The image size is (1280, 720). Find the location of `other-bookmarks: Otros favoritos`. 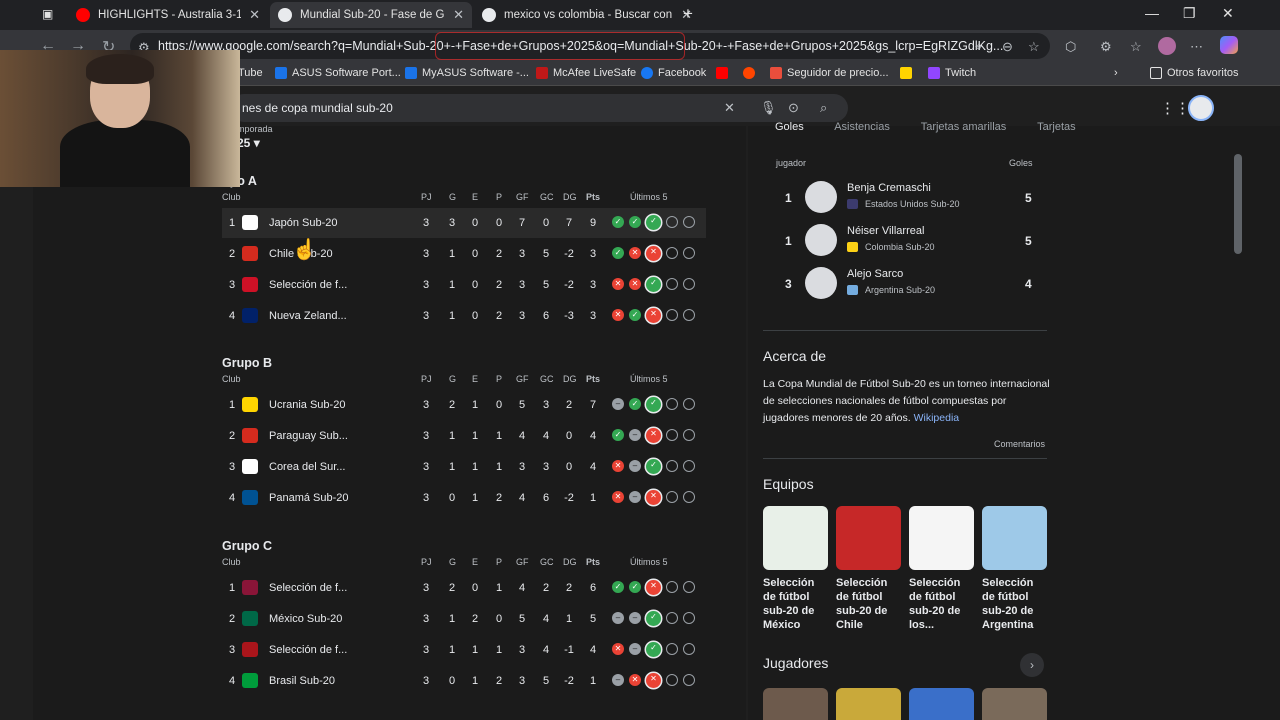

other-bookmarks: Otros favoritos is located at coordinates (1194, 73).